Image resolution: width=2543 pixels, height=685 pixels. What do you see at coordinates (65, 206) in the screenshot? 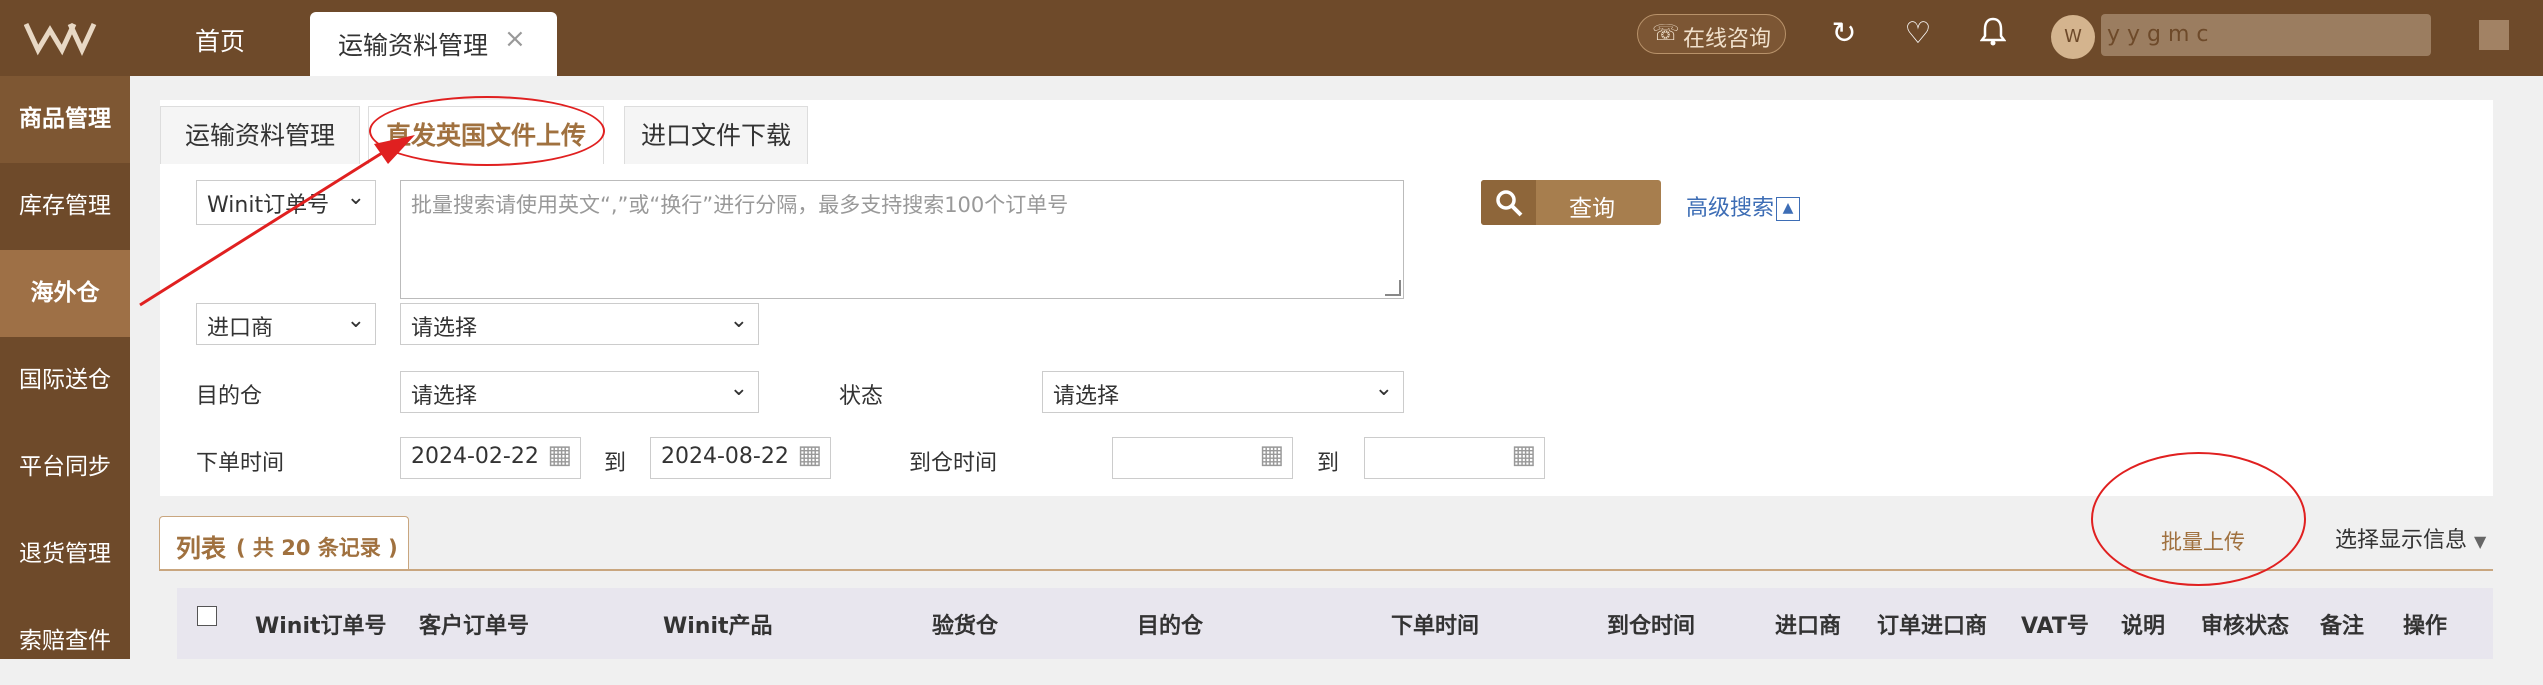
I see `sidebar-item-inventory: 库存管理` at bounding box center [65, 206].